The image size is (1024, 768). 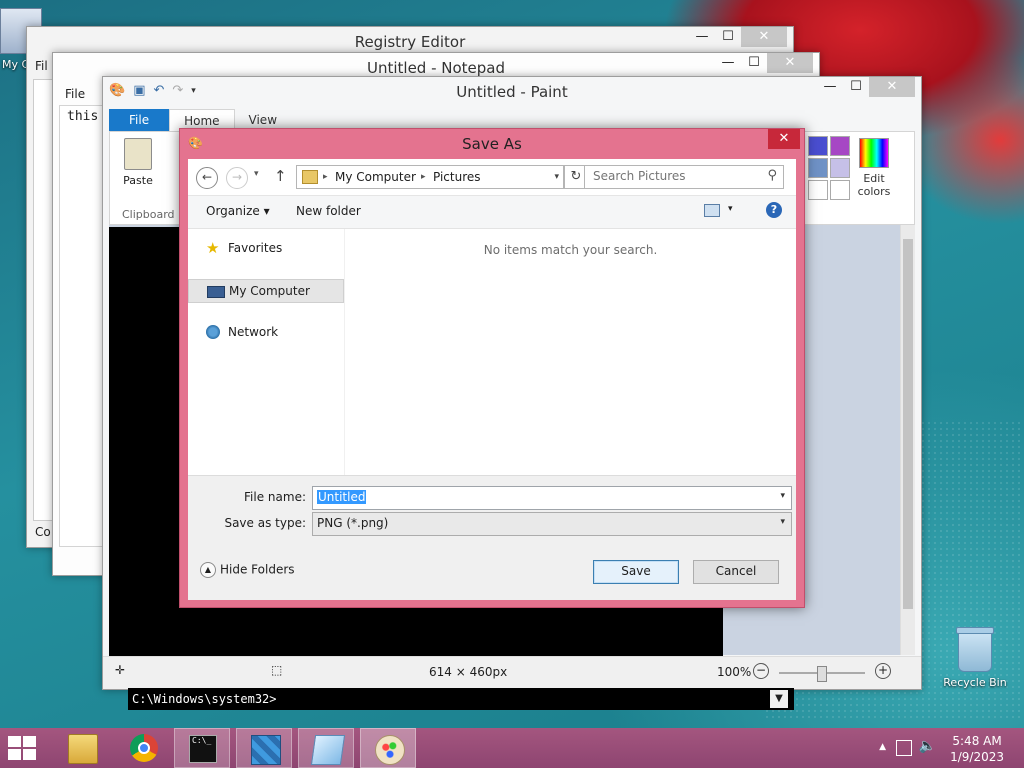 What do you see at coordinates (712, 210) in the screenshot?
I see `change-view-icon` at bounding box center [712, 210].